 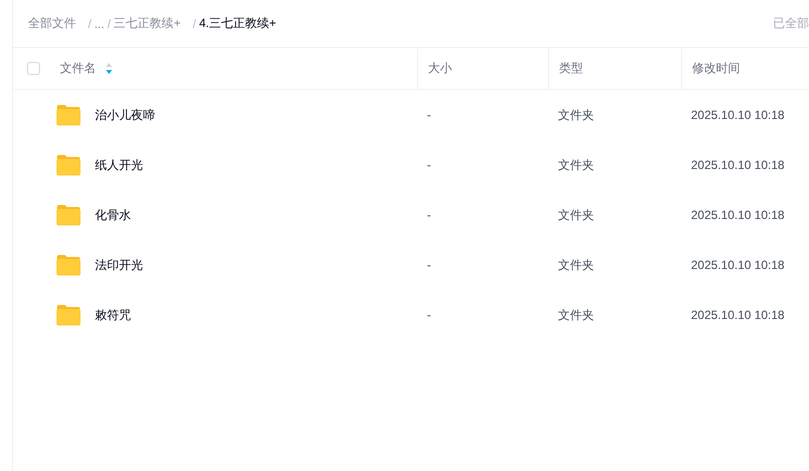 What do you see at coordinates (147, 23) in the screenshot?
I see `breadcrumb-item: 三七正教续+` at bounding box center [147, 23].